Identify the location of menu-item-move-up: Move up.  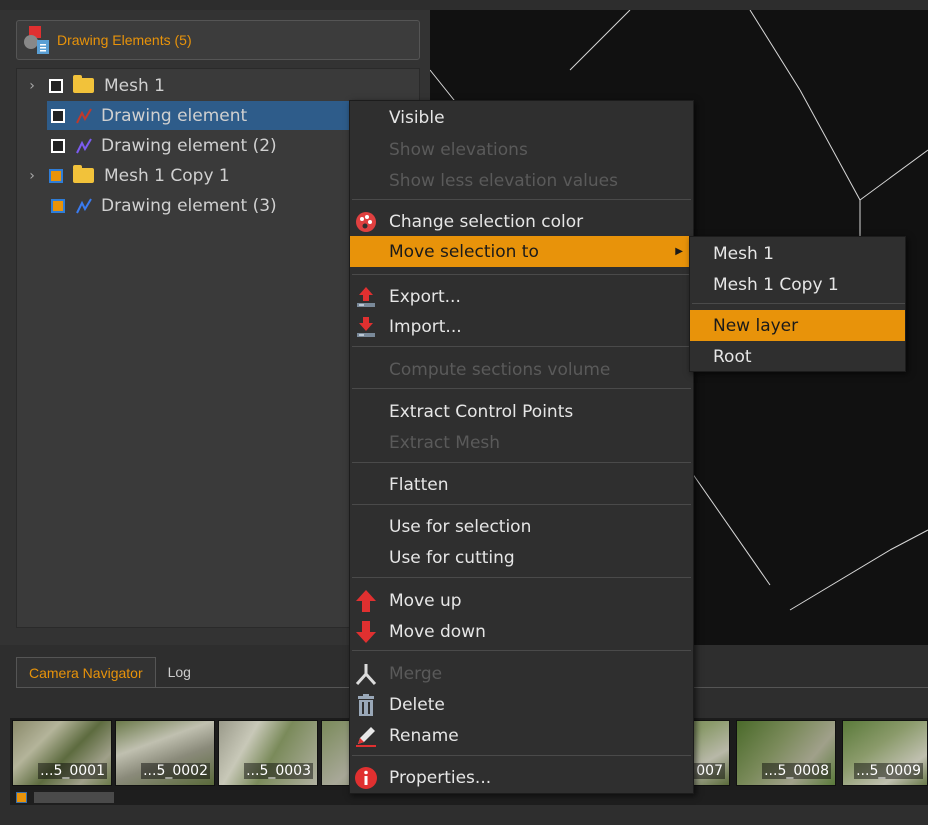
(521, 600).